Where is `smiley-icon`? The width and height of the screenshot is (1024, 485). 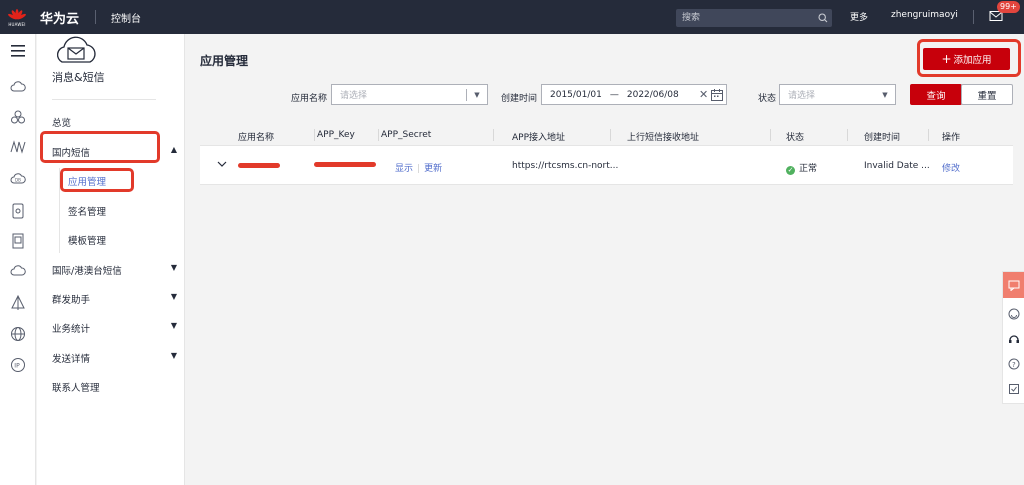
smiley-icon is located at coordinates (1014, 314).